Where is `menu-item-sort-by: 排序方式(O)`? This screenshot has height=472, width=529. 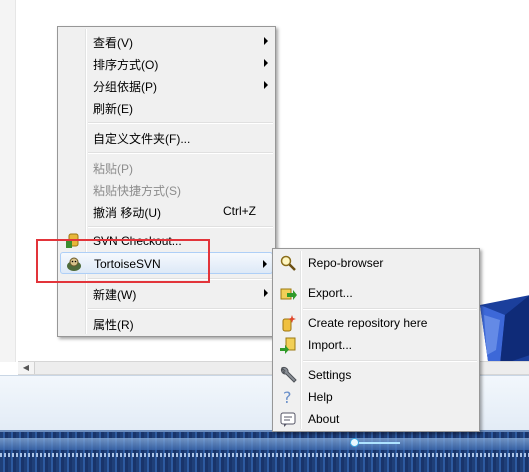 menu-item-sort-by: 排序方式(O) is located at coordinates (166, 63).